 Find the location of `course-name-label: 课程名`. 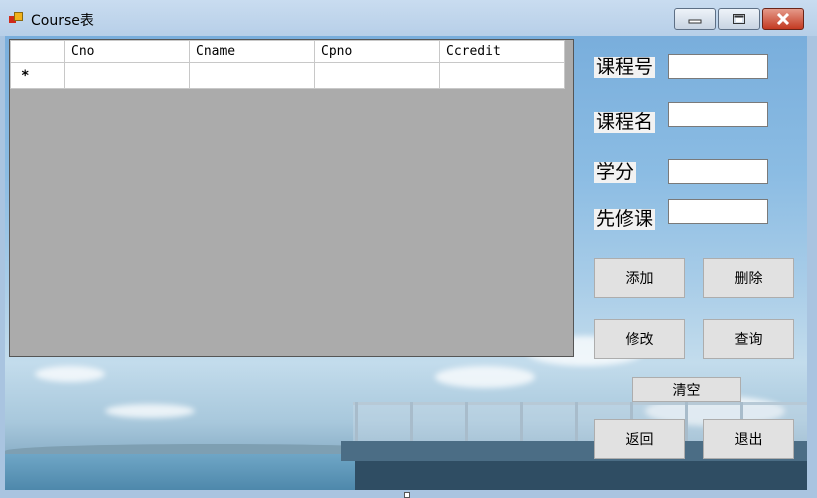

course-name-label: 课程名 is located at coordinates (625, 122).